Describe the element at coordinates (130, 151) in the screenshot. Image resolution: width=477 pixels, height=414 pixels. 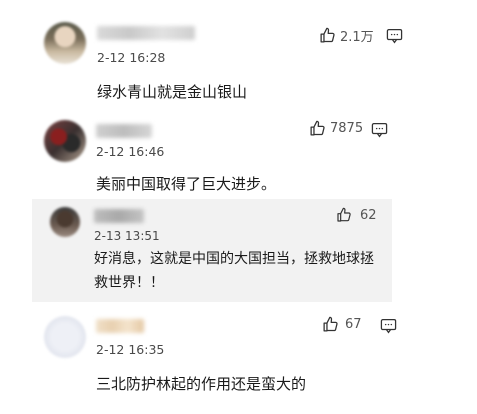
I see `comment-time: 2-12 16:46` at that location.